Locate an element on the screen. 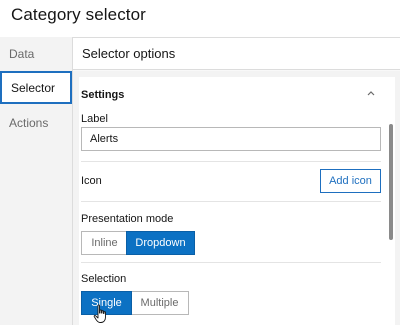  chevron-up-icon is located at coordinates (371, 93).